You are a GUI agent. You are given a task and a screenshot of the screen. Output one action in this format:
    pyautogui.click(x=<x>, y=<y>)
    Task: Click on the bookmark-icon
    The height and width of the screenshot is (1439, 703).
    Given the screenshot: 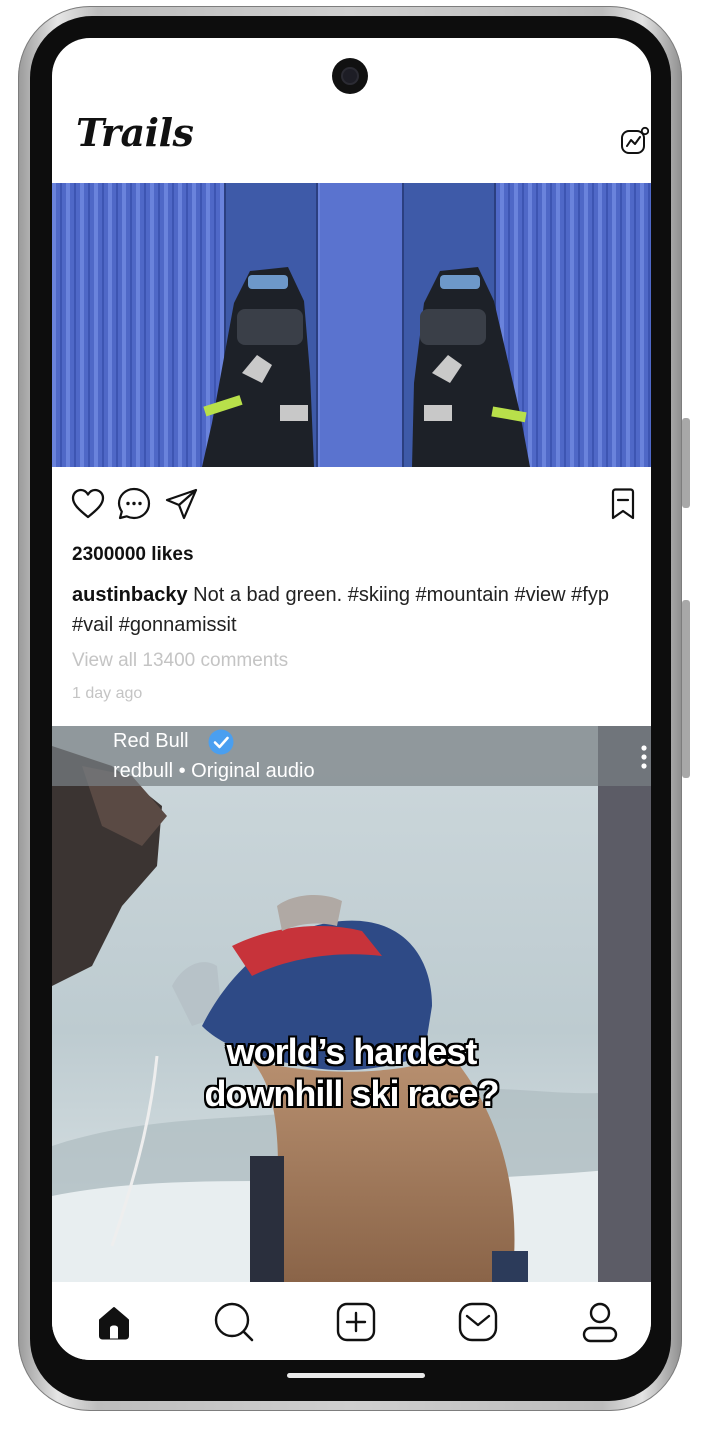 What is the action you would take?
    pyautogui.click(x=623, y=504)
    